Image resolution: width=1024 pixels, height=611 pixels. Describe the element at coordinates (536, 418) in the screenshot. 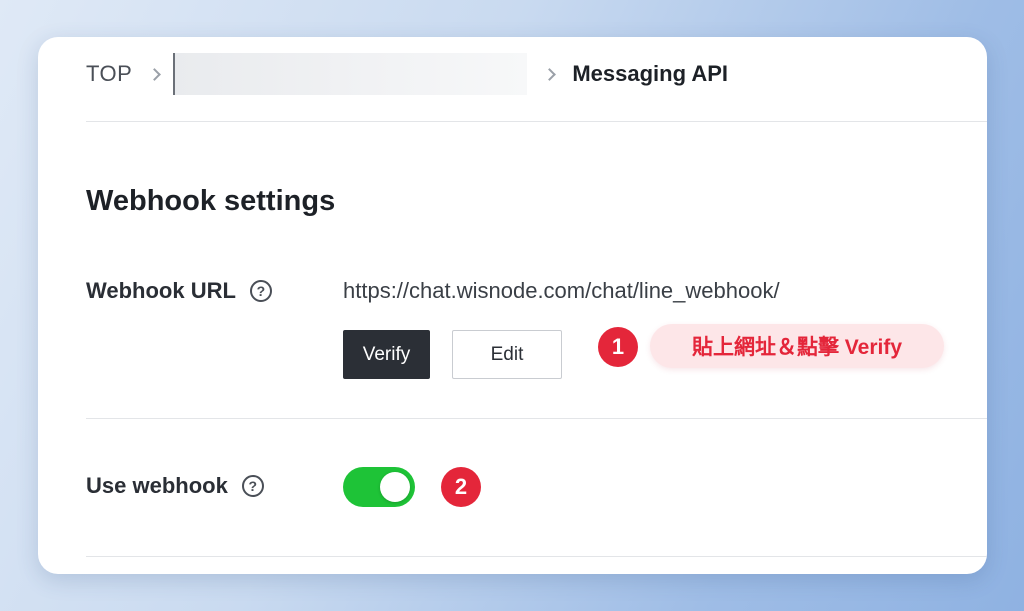

I see `row-divider` at that location.